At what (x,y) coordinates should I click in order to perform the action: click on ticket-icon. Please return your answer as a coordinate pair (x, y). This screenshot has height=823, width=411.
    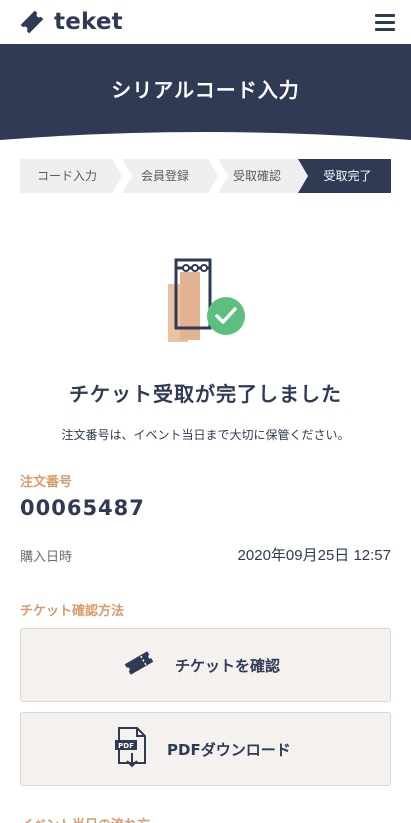
    Looking at the image, I should click on (139, 665).